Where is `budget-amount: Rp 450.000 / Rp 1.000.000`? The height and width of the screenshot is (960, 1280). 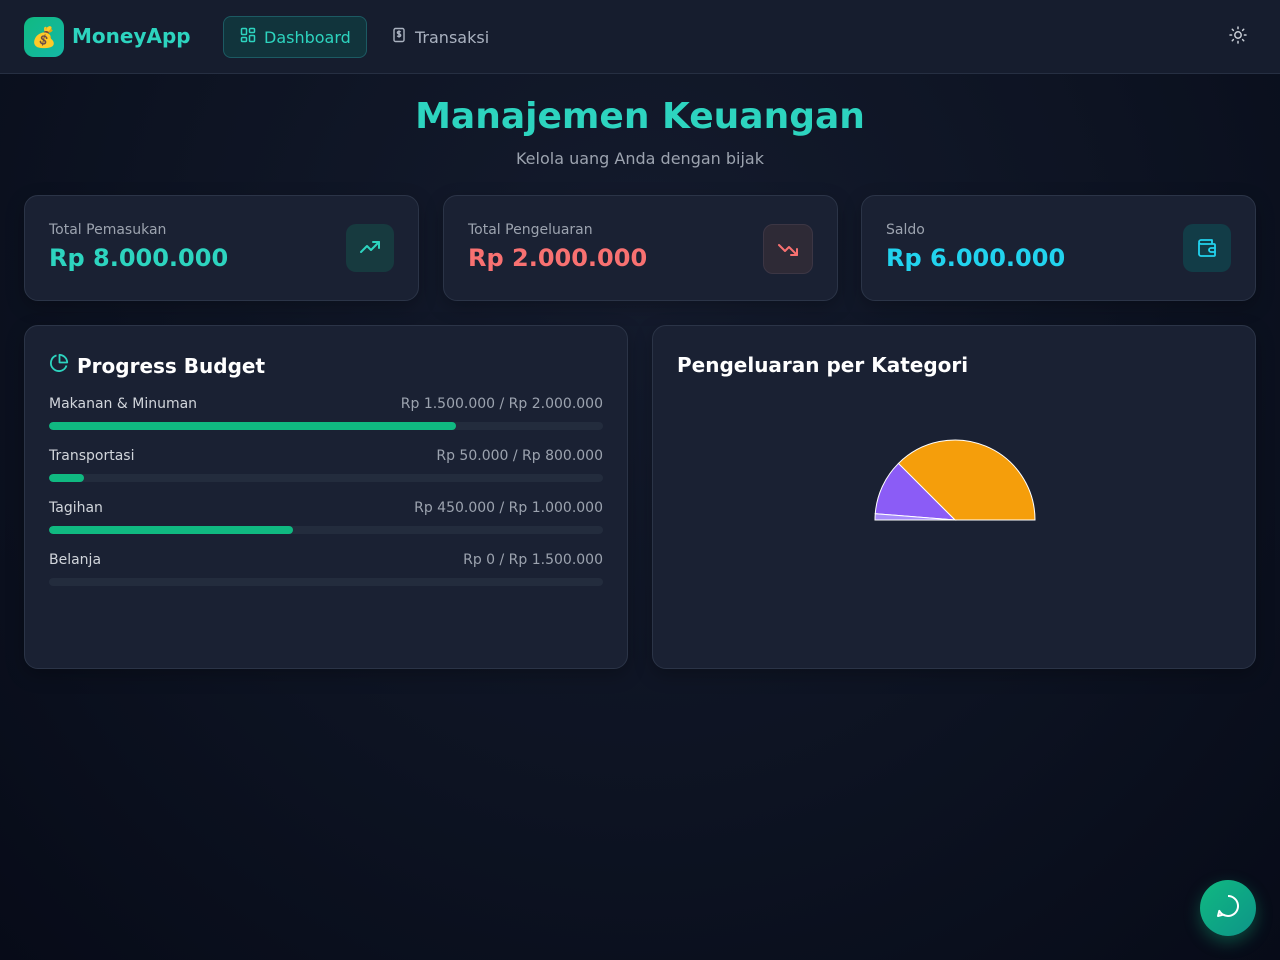
budget-amount: Rp 450.000 / Rp 1.000.000 is located at coordinates (508, 508).